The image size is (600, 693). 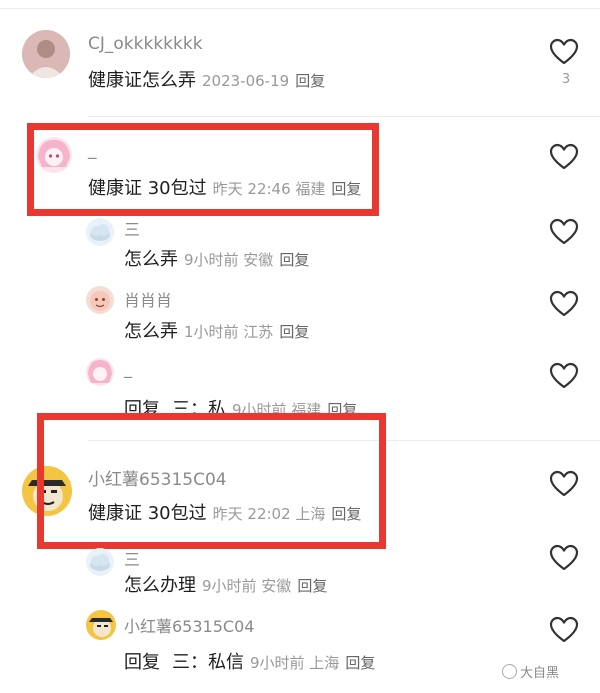 I want to click on reply-text: 怎么办理, so click(x=160, y=585).